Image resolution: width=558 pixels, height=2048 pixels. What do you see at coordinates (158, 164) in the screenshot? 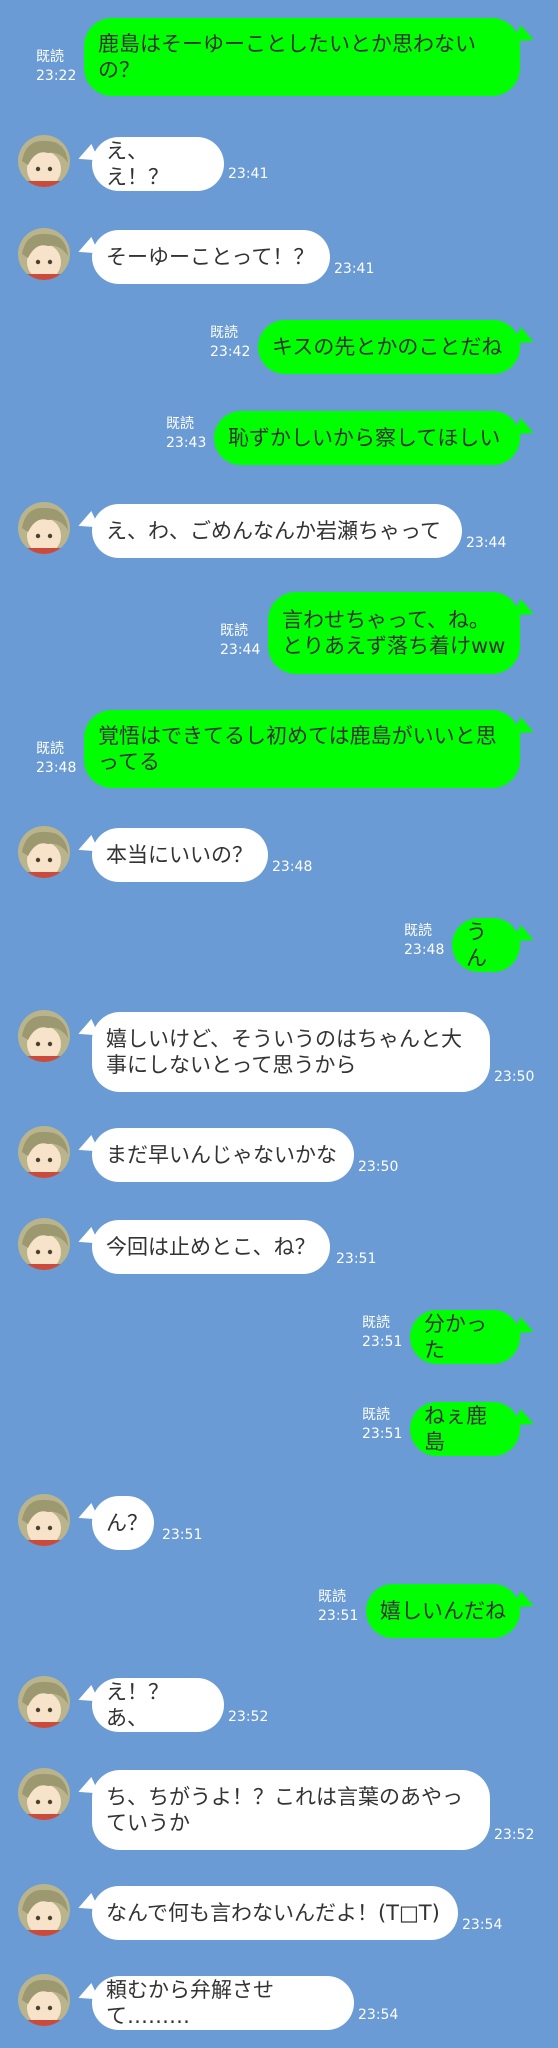
I see `message-bubble: え、え！？` at bounding box center [158, 164].